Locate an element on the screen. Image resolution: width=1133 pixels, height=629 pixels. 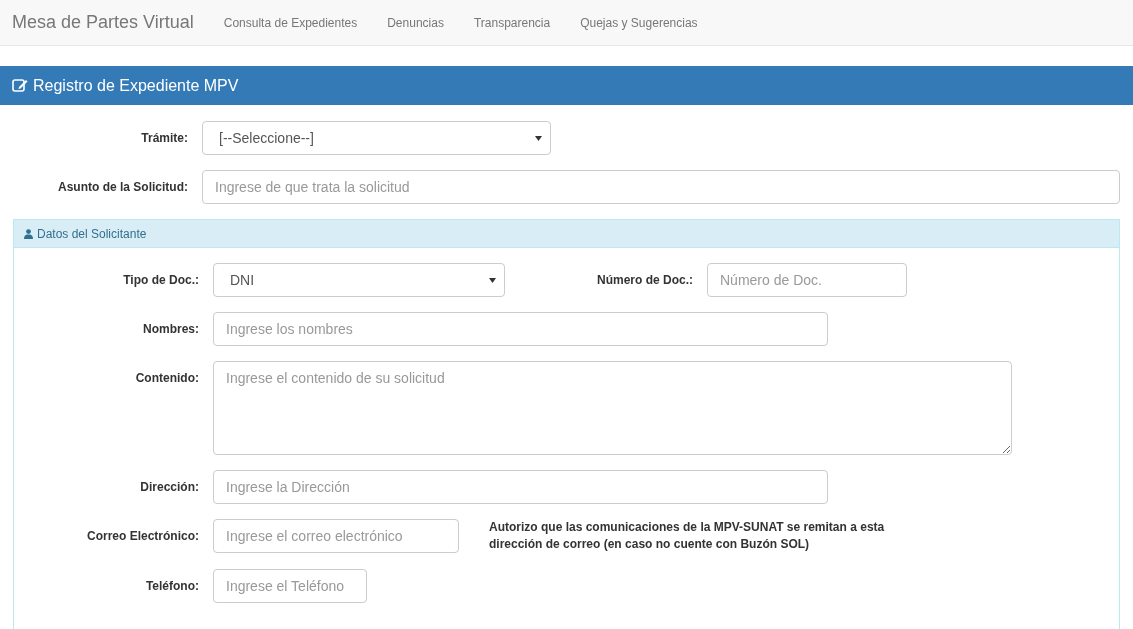
text-area: Ingrese el contenido de su solicitud is located at coordinates (612, 408).